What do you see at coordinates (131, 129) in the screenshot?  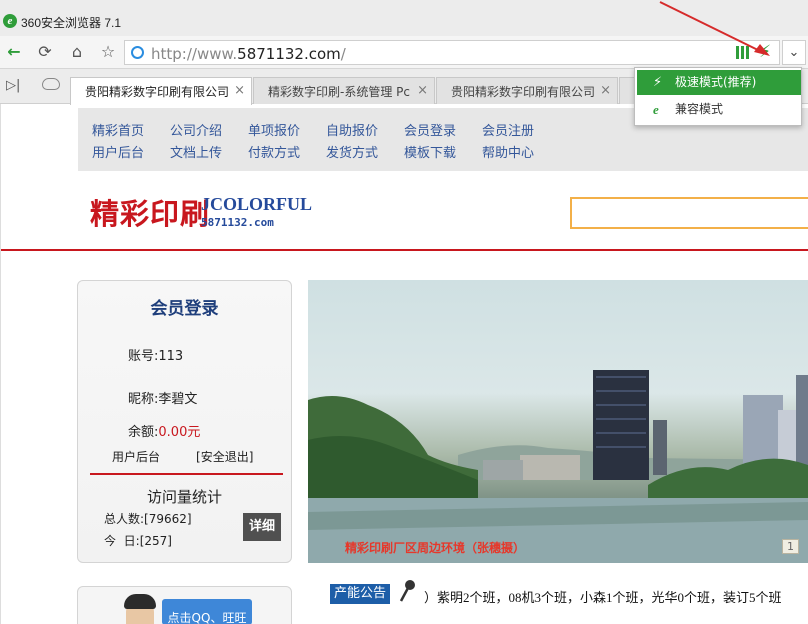 I see `site-menu-item-home: 精彩首页` at bounding box center [131, 129].